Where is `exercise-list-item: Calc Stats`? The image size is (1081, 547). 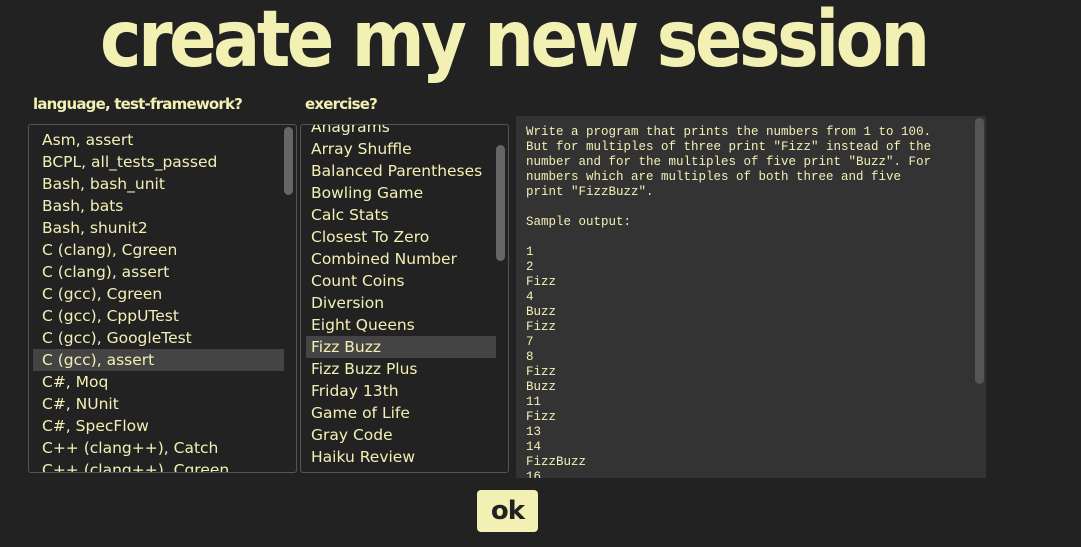 exercise-list-item: Calc Stats is located at coordinates (401, 215).